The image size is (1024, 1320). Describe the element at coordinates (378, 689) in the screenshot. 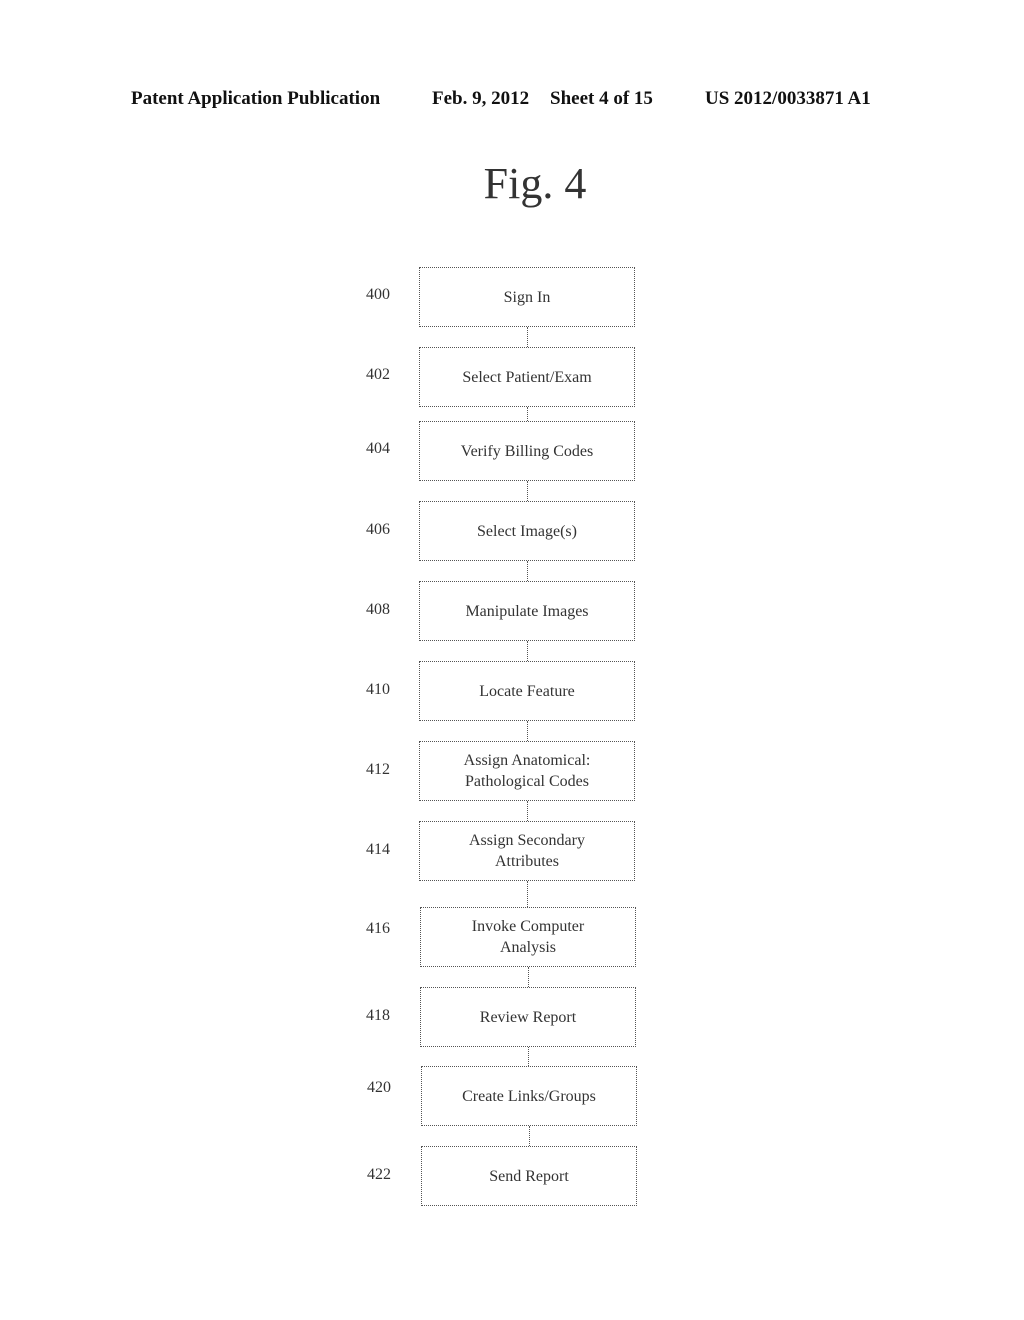

I see `step-number: 410` at that location.